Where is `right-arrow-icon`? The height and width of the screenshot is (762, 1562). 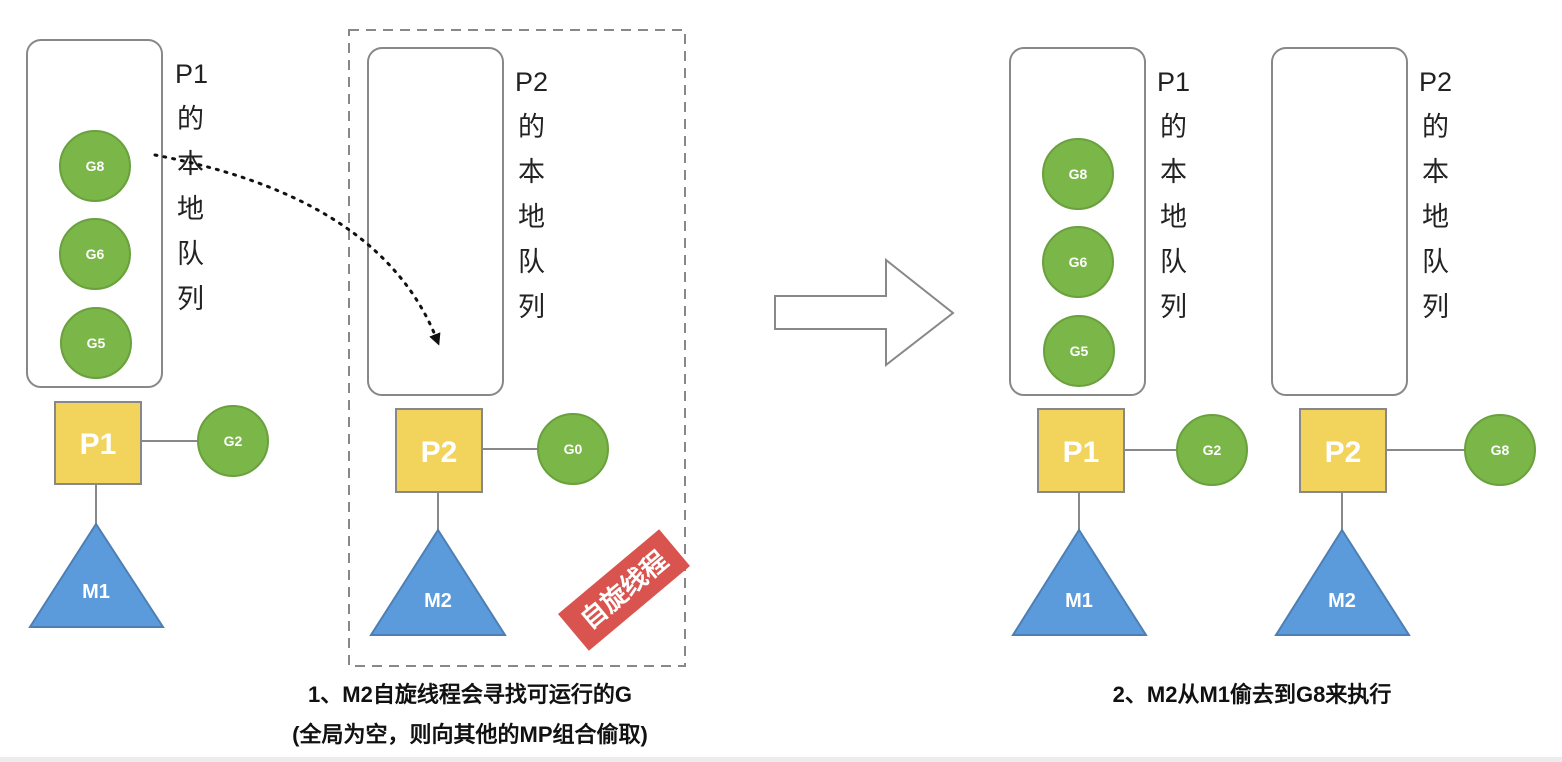 right-arrow-icon is located at coordinates (864, 312).